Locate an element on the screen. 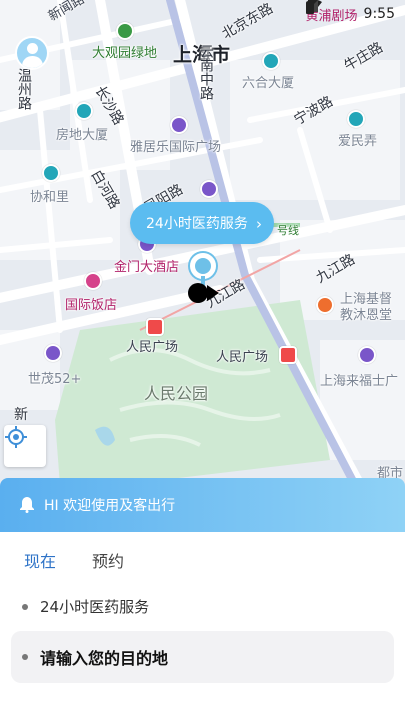 The width and height of the screenshot is (405, 720). chevron-right-icon: › is located at coordinates (259, 224).